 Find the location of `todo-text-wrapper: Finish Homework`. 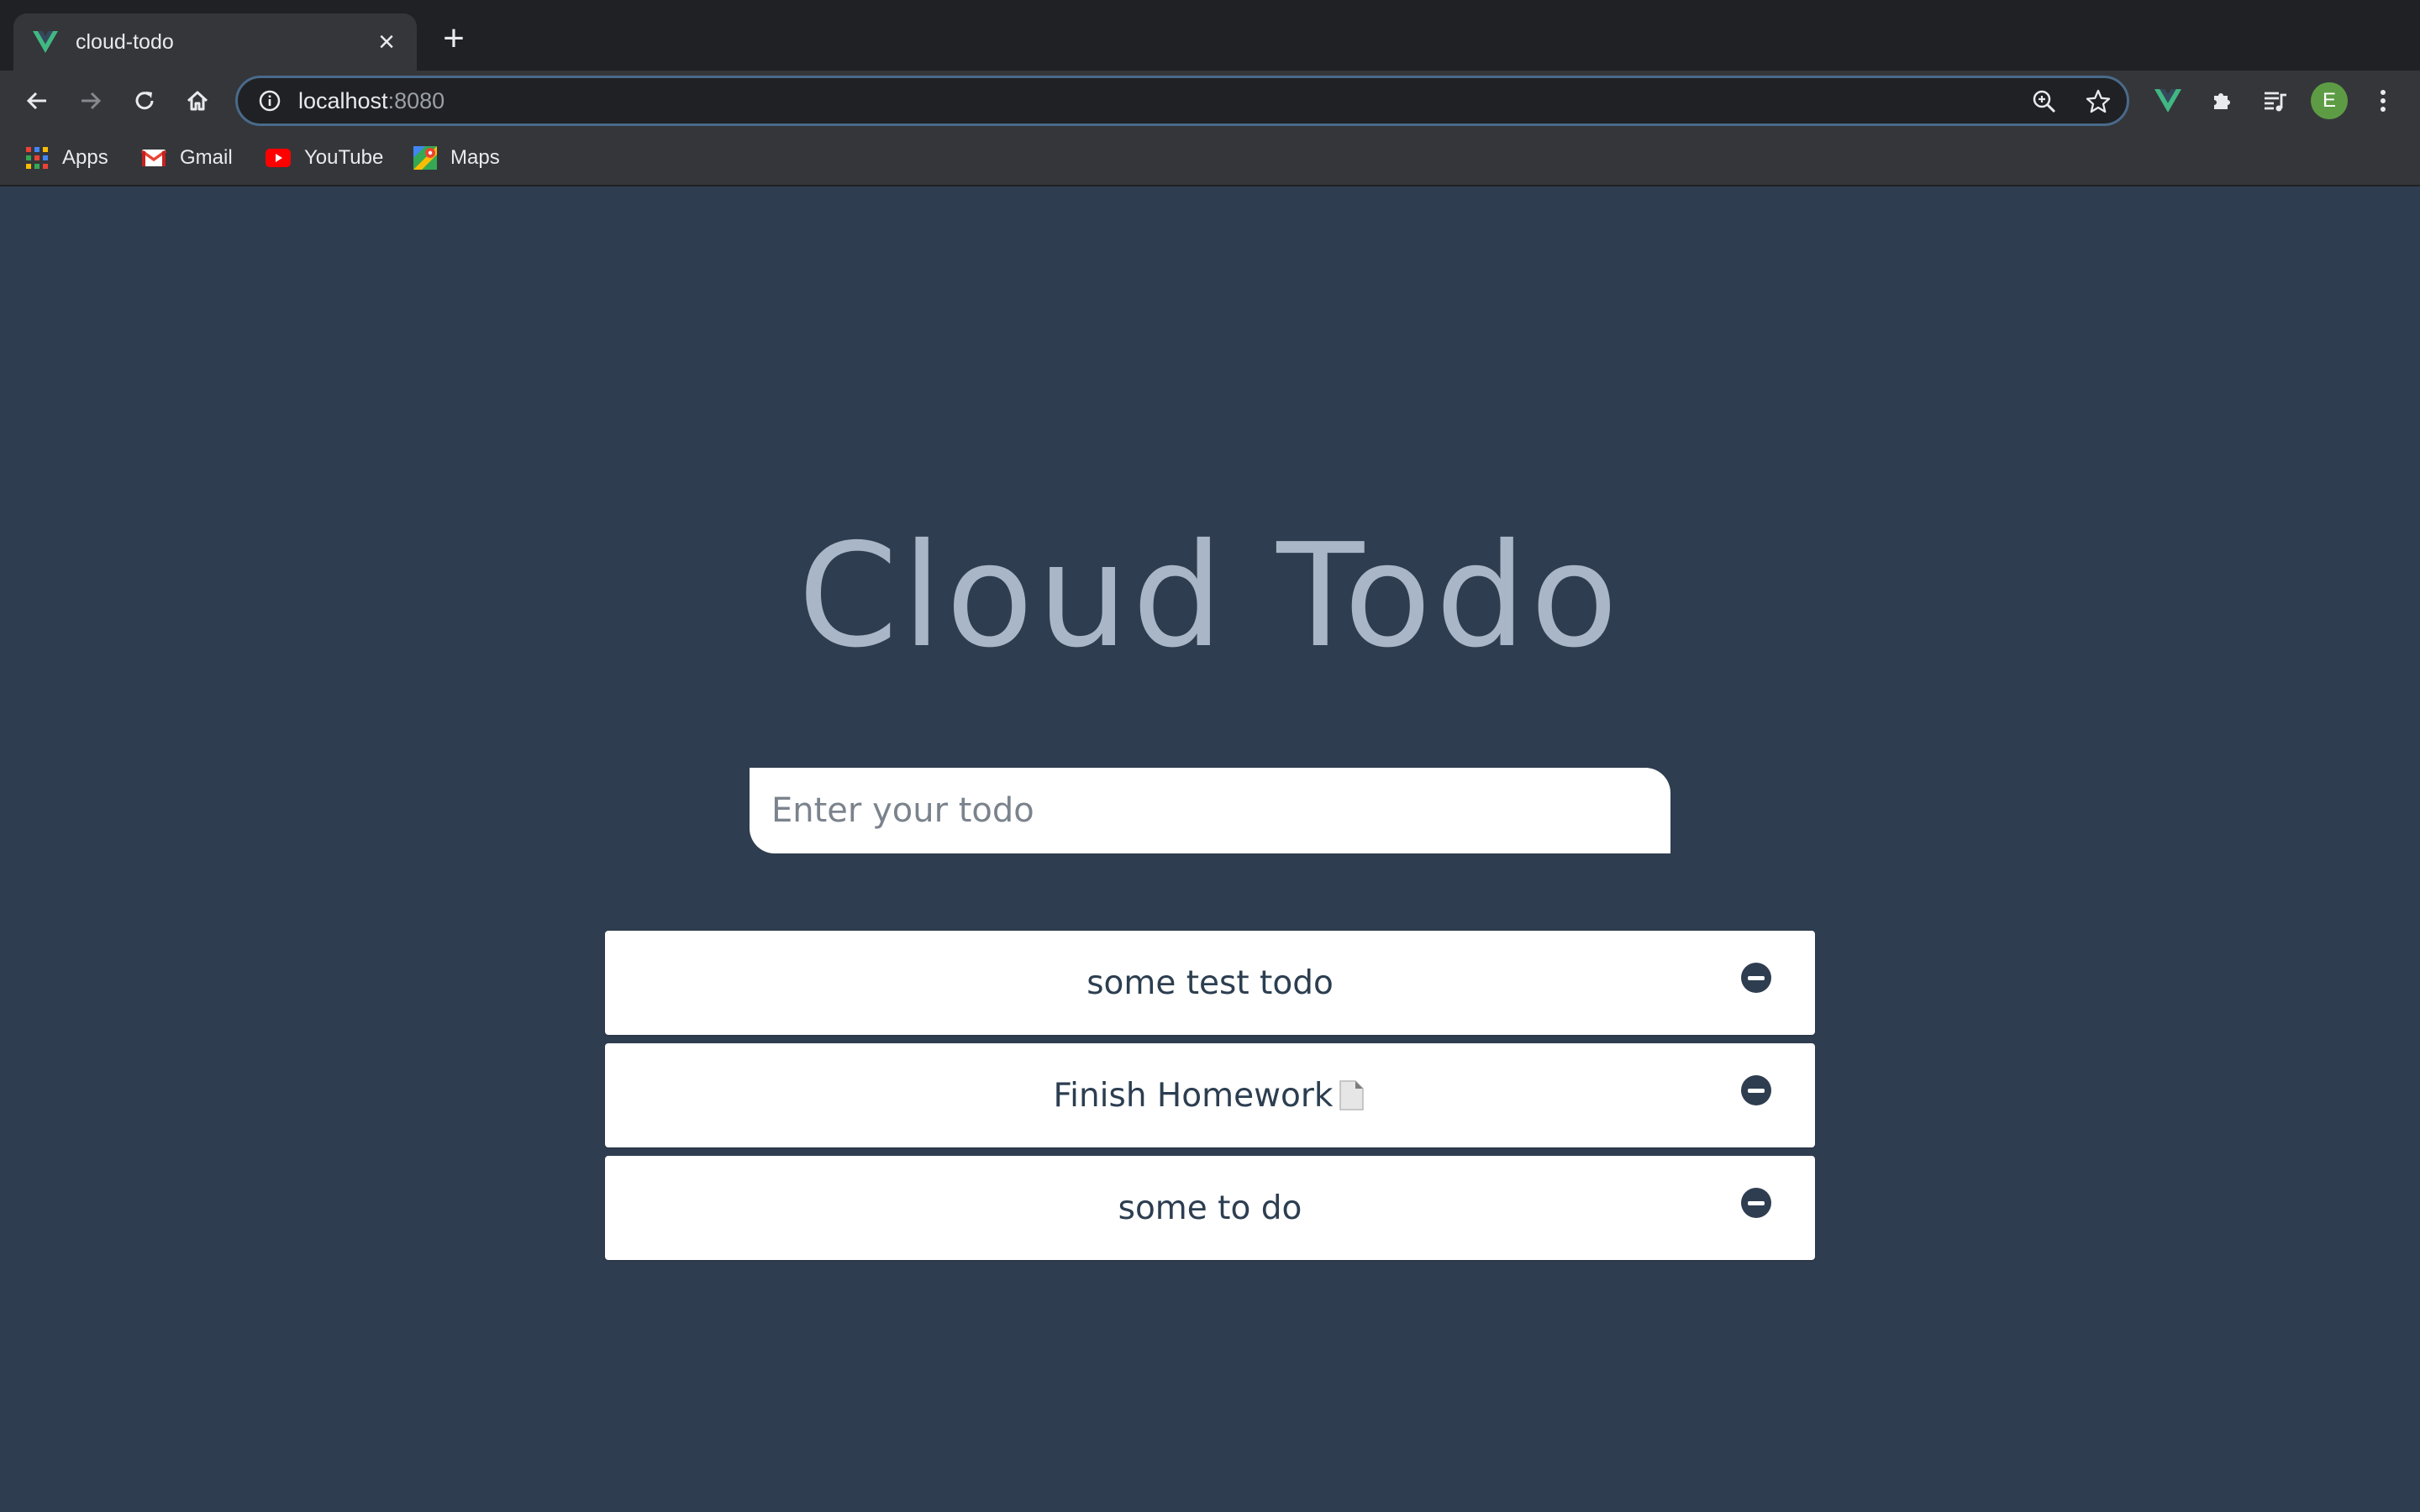

todo-text-wrapper: Finish Homework is located at coordinates (1210, 1096).